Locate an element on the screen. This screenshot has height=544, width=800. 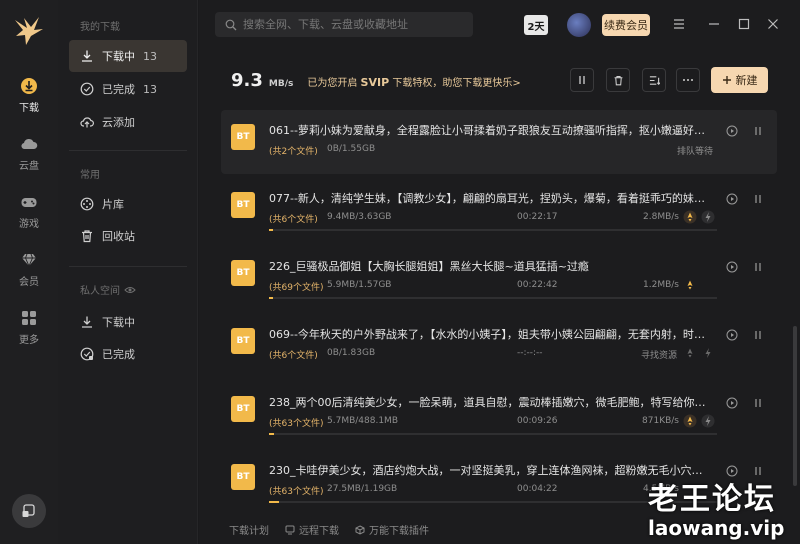
rail-games: 游戏 is located at coordinates (29, 211).